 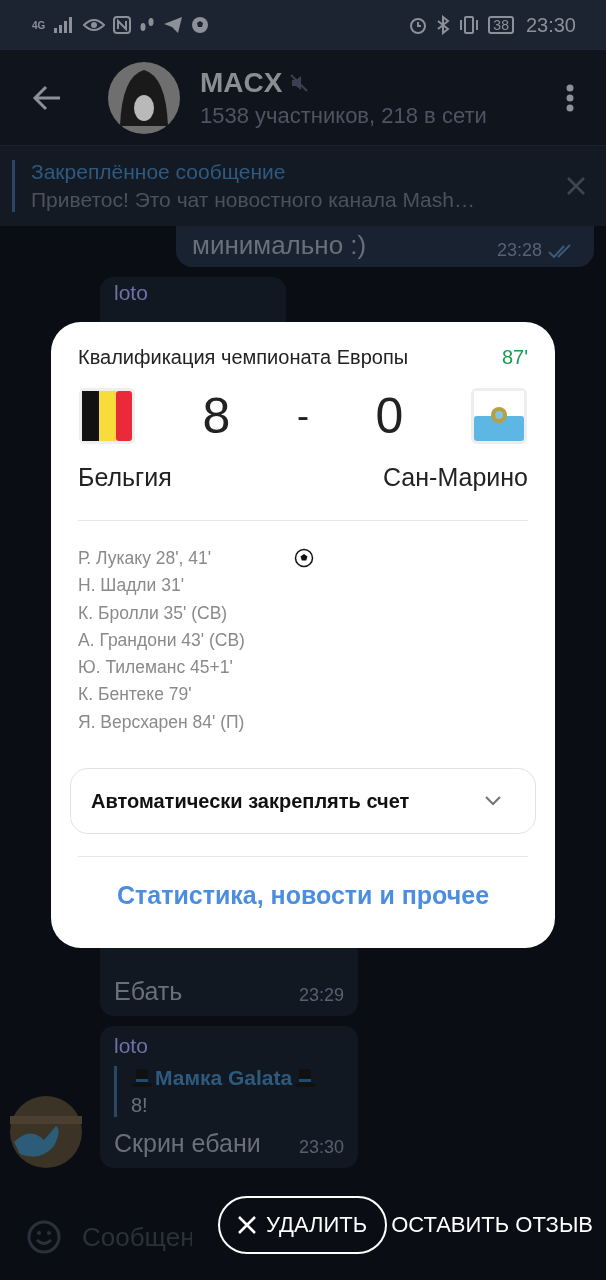 I want to click on away-team: Сан-Марино, so click(x=455, y=477).